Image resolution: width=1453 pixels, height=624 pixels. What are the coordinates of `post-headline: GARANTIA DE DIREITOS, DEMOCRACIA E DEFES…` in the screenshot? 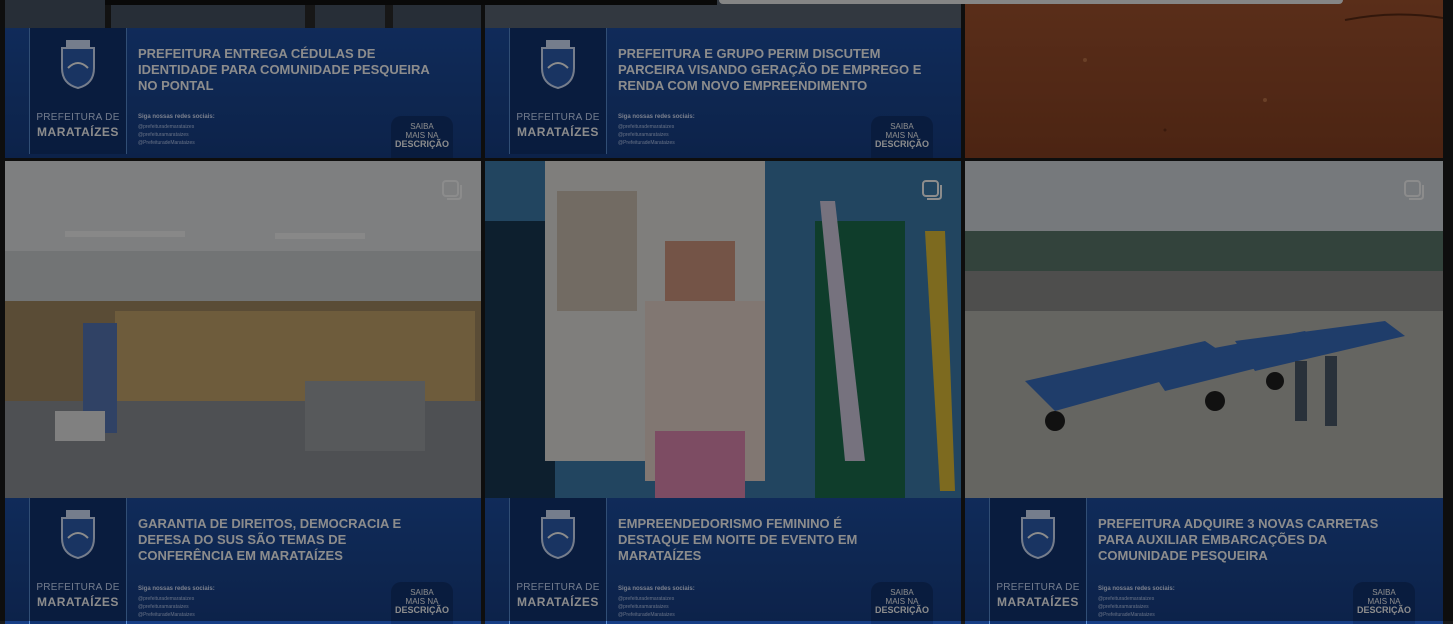 It's located at (270, 539).